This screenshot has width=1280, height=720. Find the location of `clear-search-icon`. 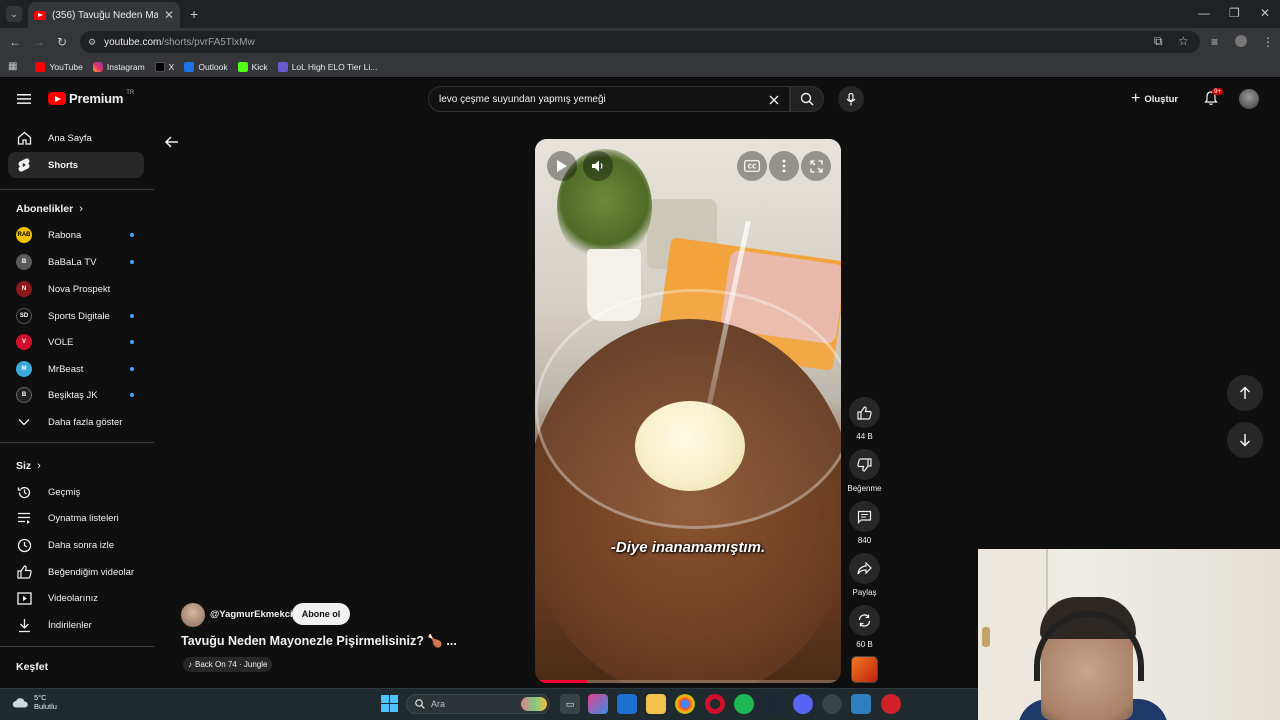

clear-search-icon is located at coordinates (774, 100).